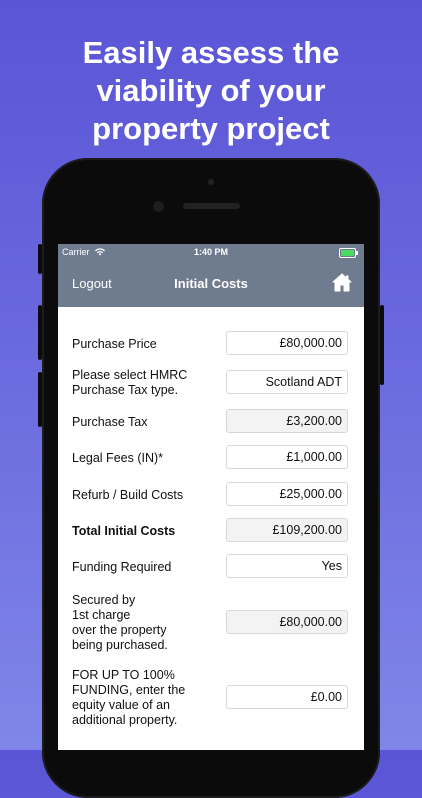 This screenshot has width=422, height=798. Describe the element at coordinates (130, 382) in the screenshot. I see `purchase-tax-type-label: Please select HMRC Purchase Tax type.` at that location.